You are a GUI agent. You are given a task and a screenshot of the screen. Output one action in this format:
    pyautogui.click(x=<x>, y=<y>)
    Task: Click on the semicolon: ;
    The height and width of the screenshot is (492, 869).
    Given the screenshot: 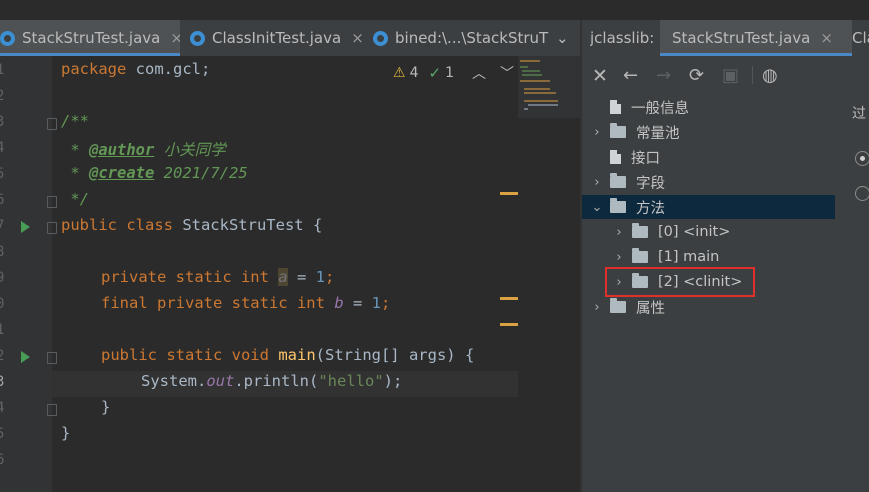 What is the action you would take?
    pyautogui.click(x=330, y=277)
    